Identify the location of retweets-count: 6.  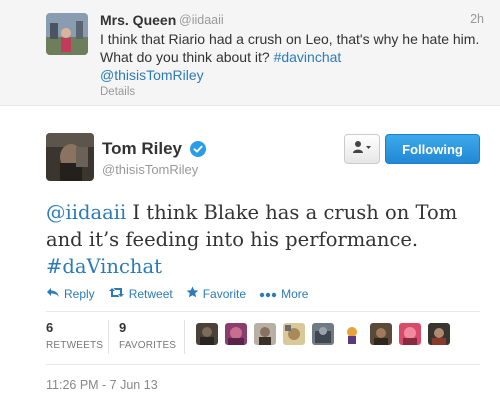
(50, 327).